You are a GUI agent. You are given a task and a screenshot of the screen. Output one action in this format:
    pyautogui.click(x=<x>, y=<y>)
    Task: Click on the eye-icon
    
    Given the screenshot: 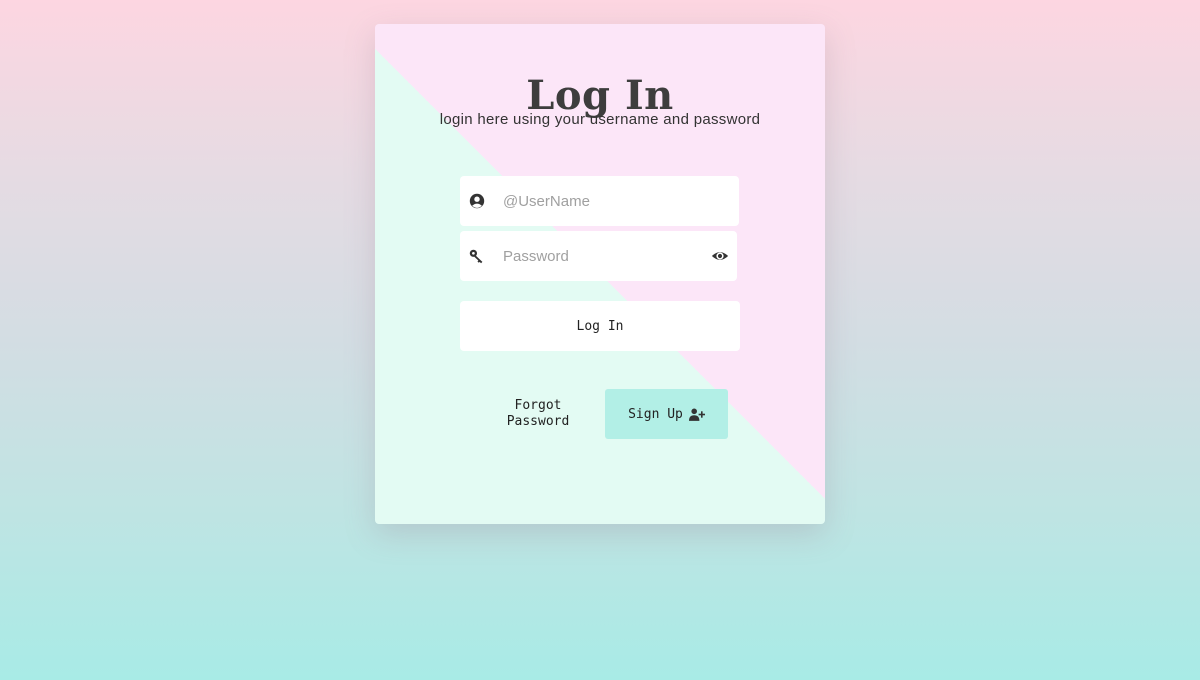 What is the action you would take?
    pyautogui.click(x=720, y=256)
    